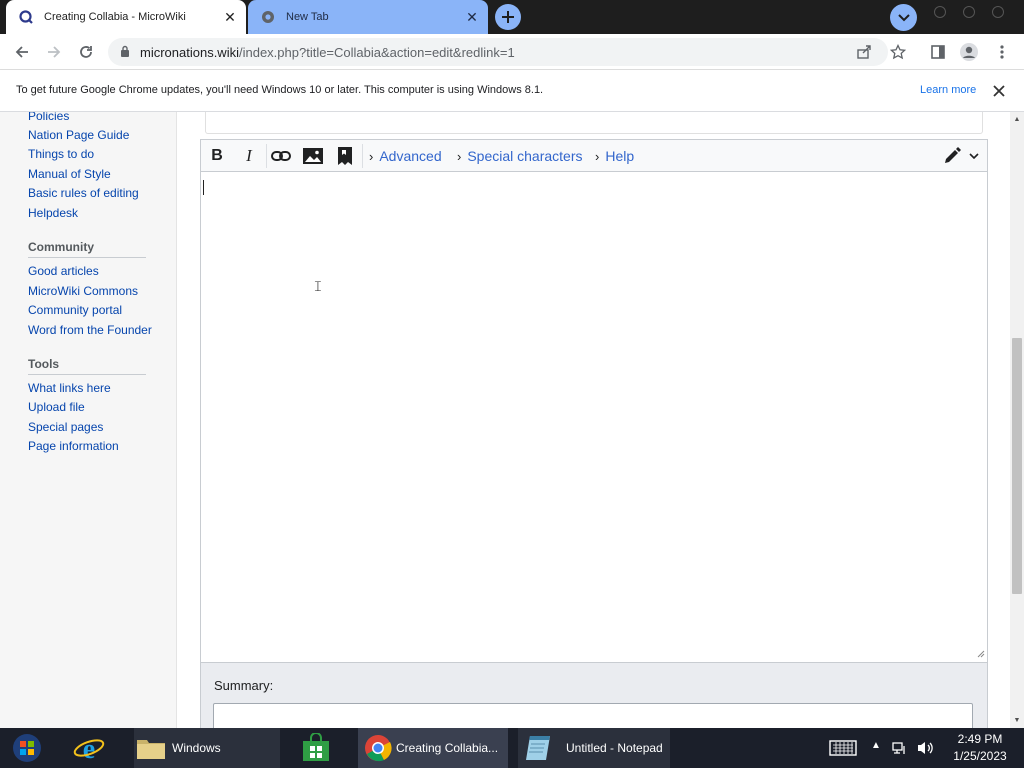 The image size is (1024, 768). What do you see at coordinates (69, 388) in the screenshot?
I see `sidebar-link-what-links-here: What links here` at bounding box center [69, 388].